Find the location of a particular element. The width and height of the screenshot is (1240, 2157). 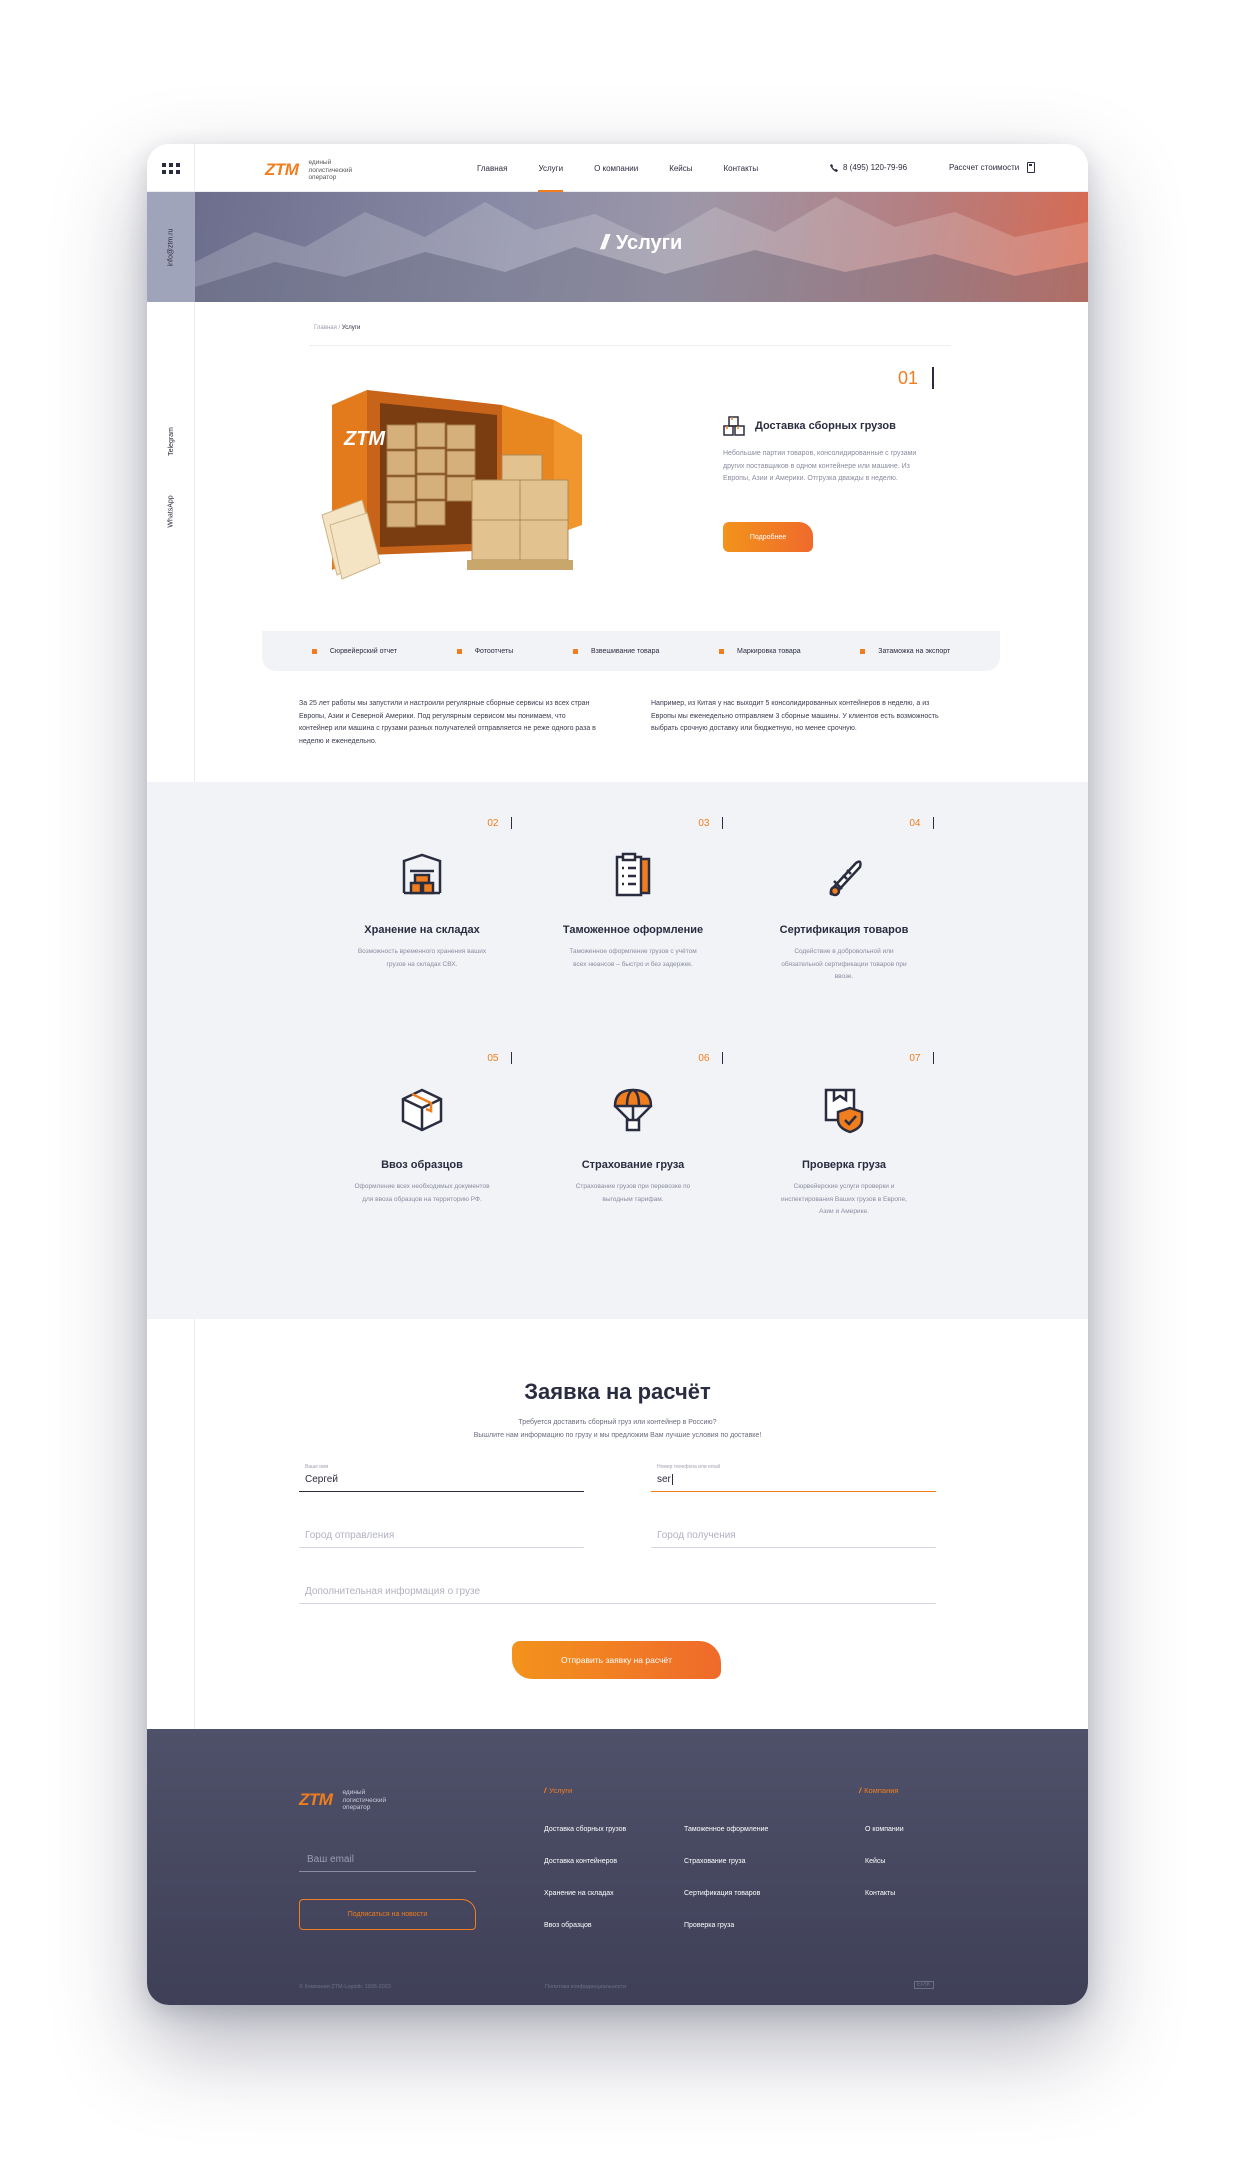

card-title: Таможенное оформление is located at coordinates (633, 930).